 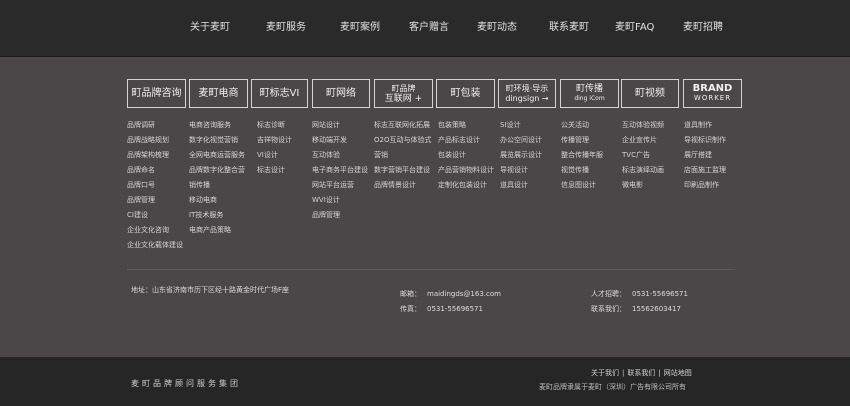 What do you see at coordinates (156, 93) in the screenshot?
I see `service-brand-consulting-button: 町品牌咨询` at bounding box center [156, 93].